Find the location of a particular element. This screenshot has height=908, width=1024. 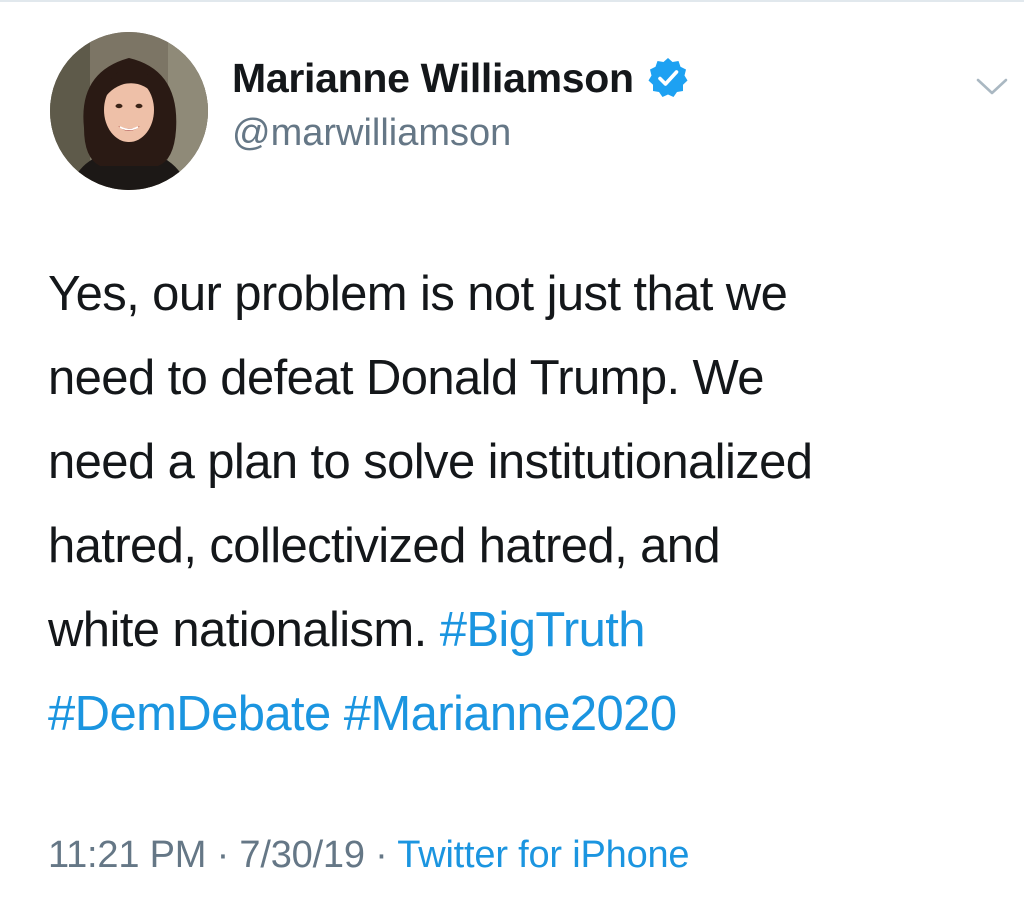

top-divider is located at coordinates (512, 1).